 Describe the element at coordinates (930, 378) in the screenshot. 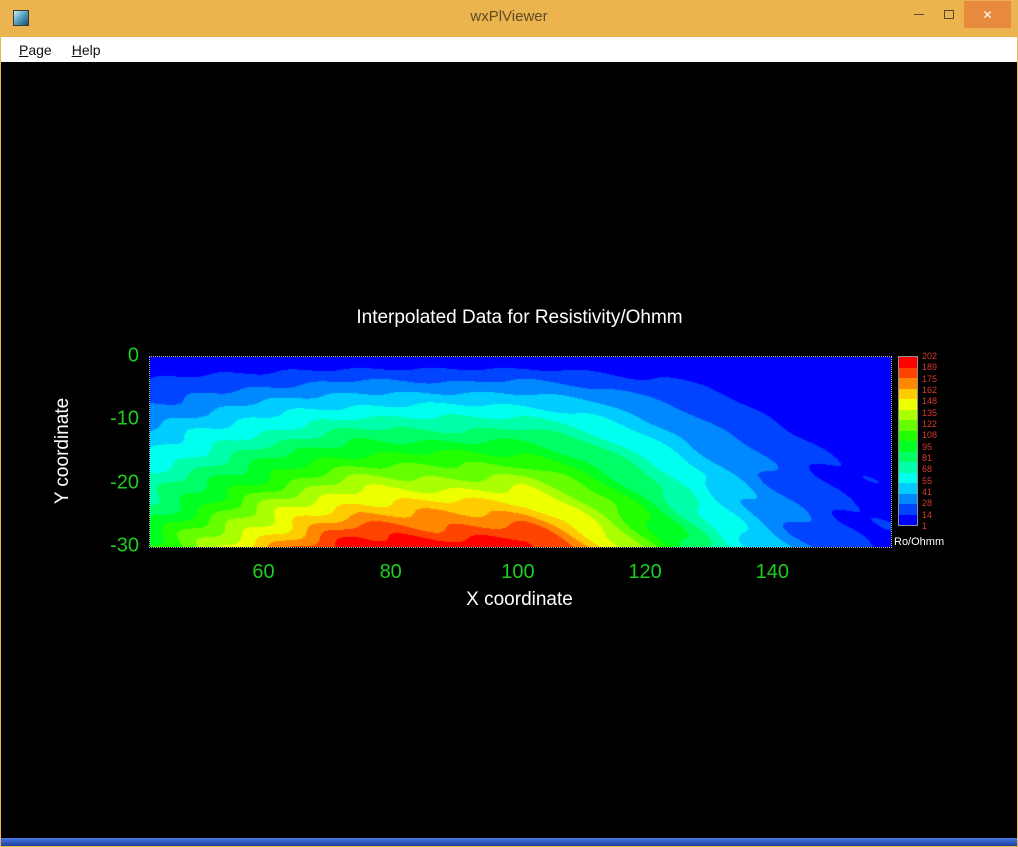

I see `colorbar-tick-label: 175` at that location.